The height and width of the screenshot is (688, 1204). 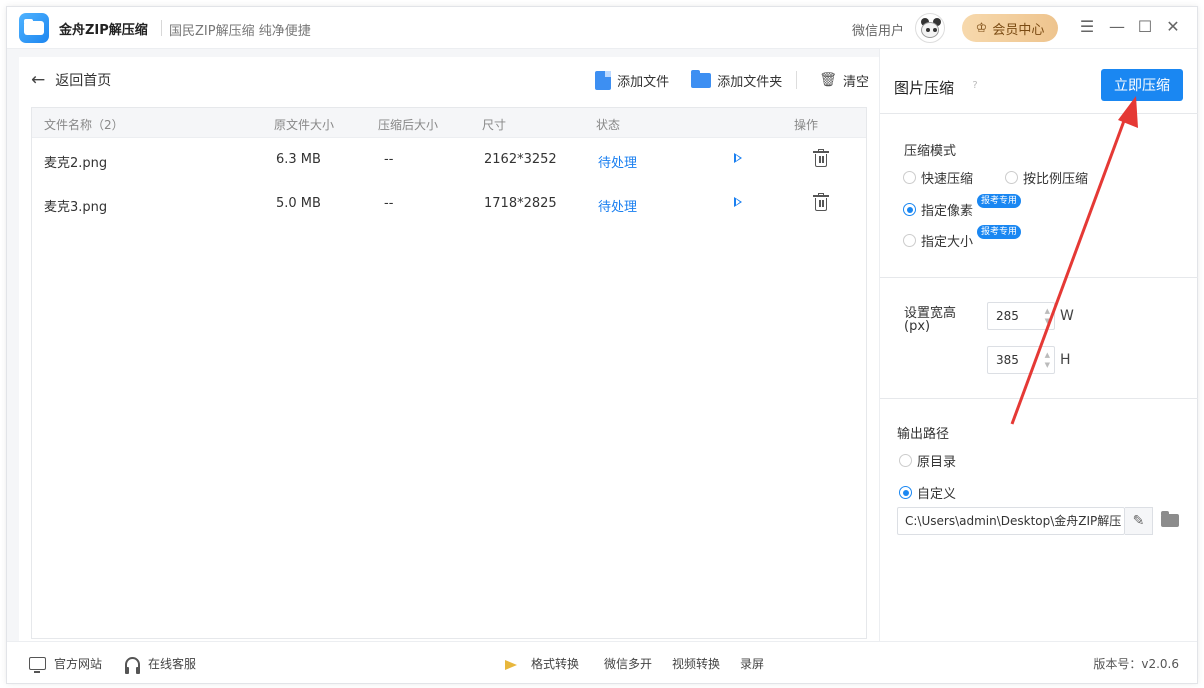 I want to click on radio-label: 指定像素, so click(x=947, y=211).